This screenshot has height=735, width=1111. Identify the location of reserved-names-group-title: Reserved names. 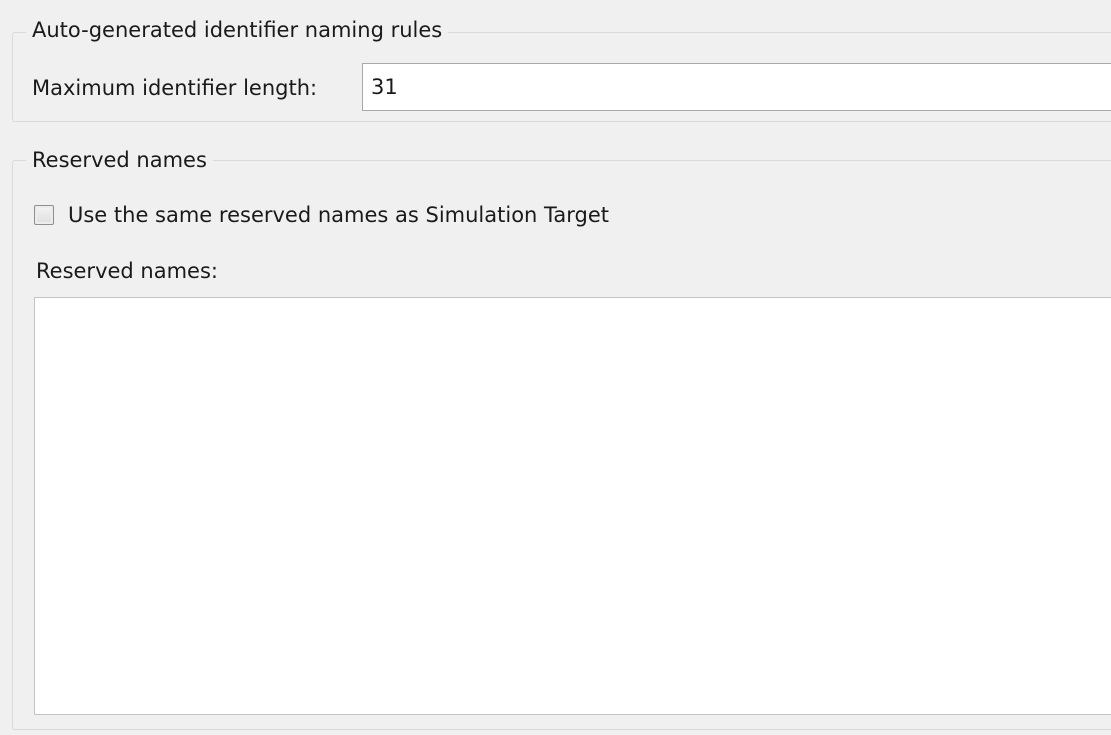
(119, 160).